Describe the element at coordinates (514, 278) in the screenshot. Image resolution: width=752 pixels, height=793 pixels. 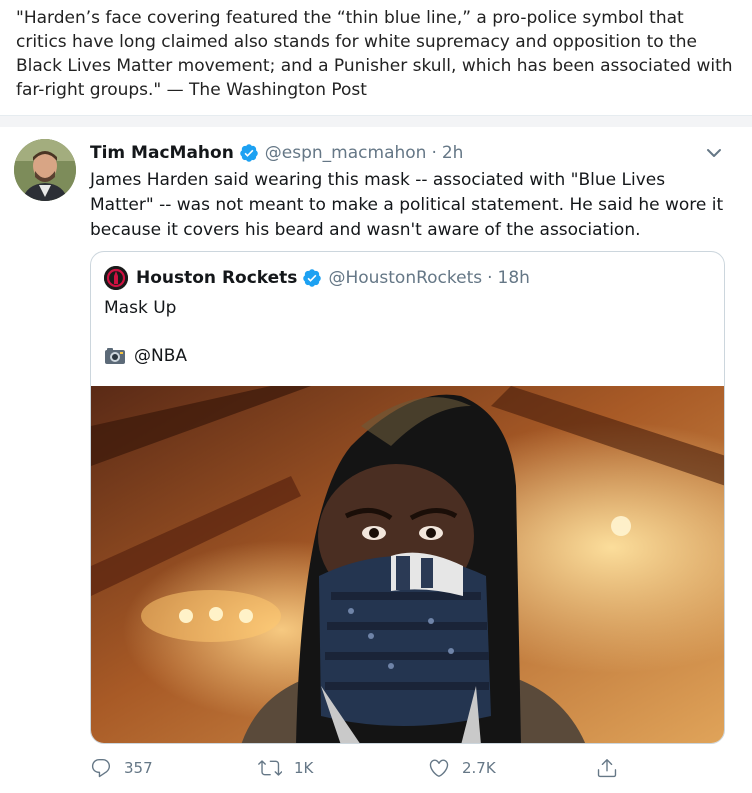
I see `quoted-tweet-time: 18h` at that location.